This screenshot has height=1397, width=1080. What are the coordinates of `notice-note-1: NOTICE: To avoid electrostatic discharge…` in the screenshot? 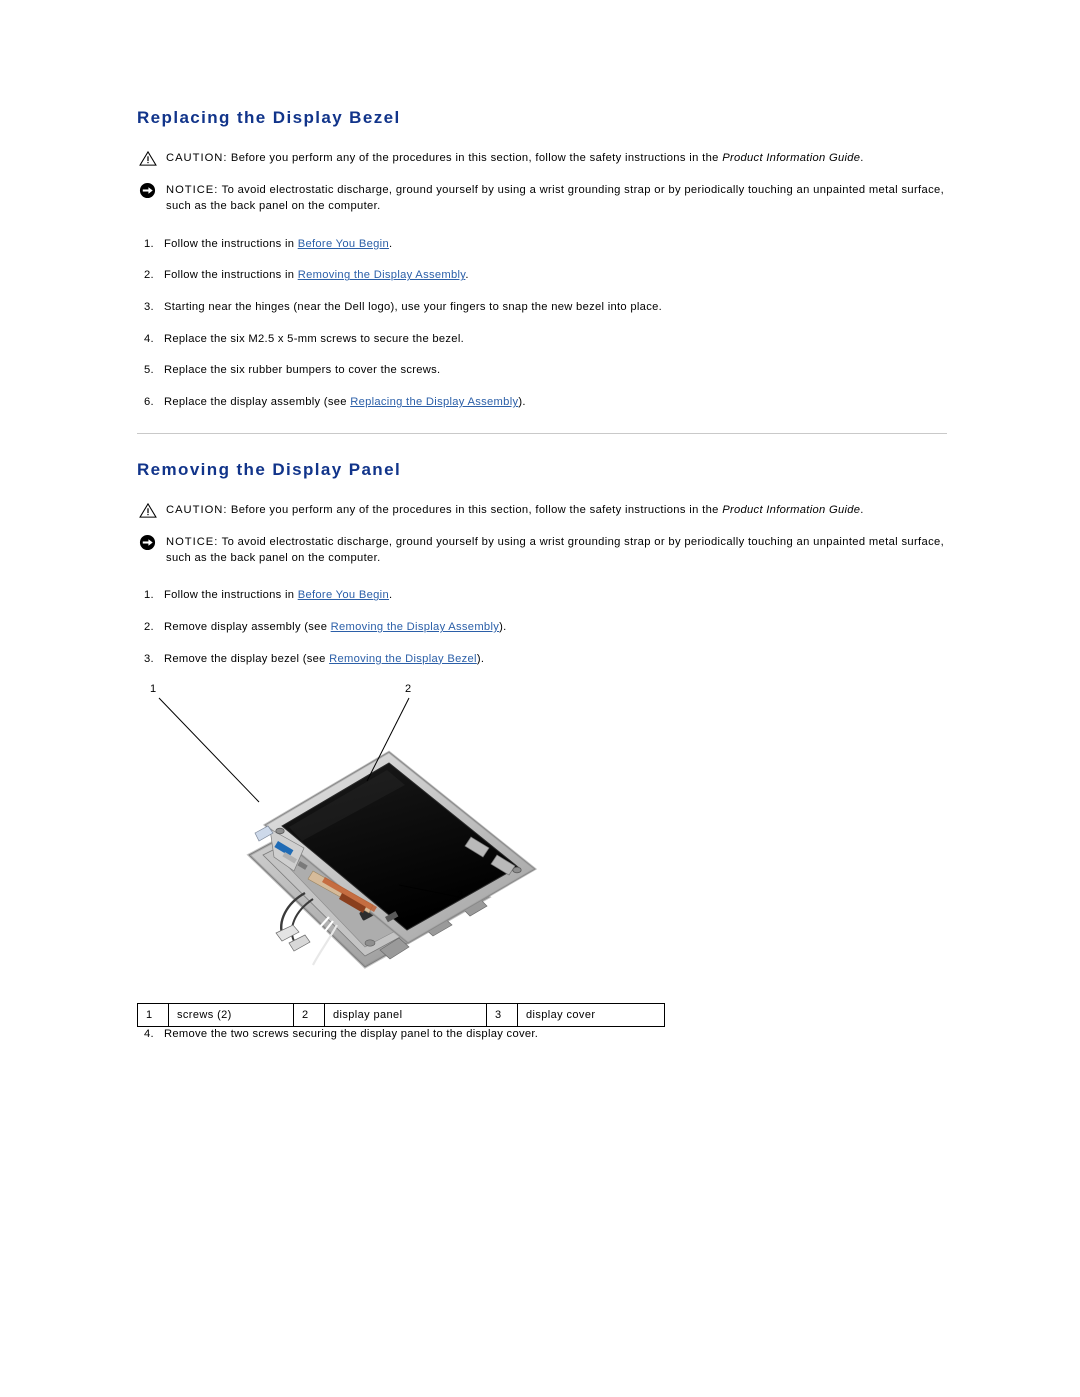 It's located at (542, 198).